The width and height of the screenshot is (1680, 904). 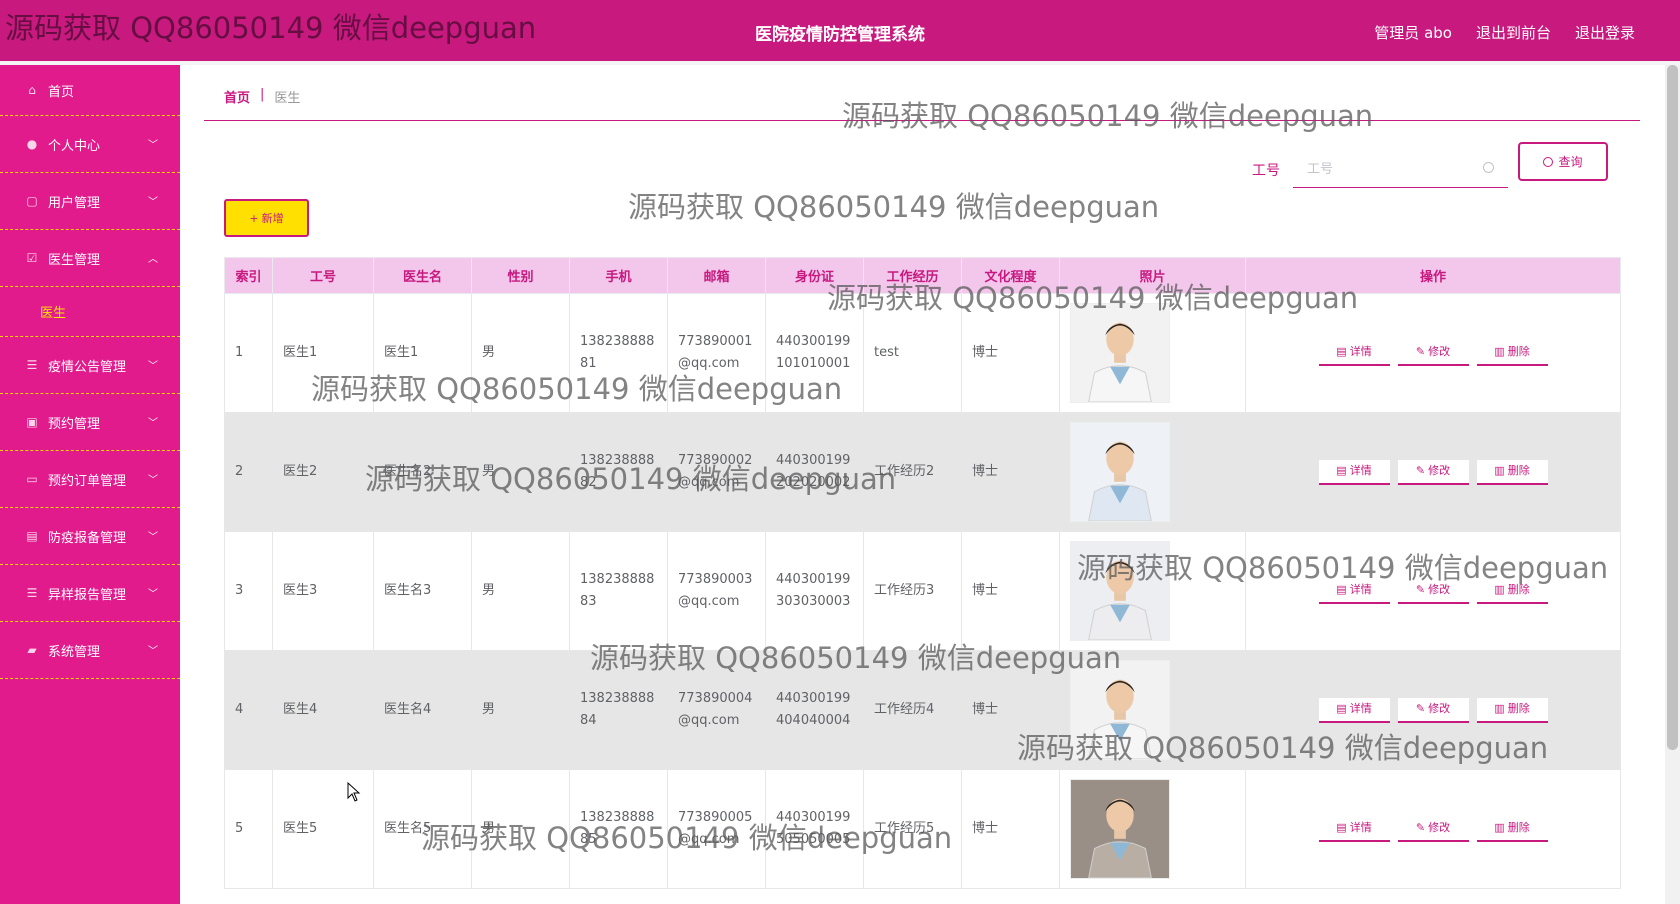 What do you see at coordinates (1672, 407) in the screenshot?
I see `scrollbar-thumb` at bounding box center [1672, 407].